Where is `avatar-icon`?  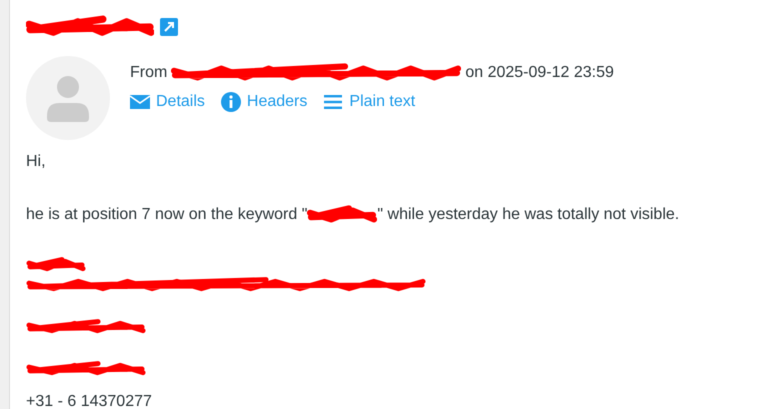 avatar-icon is located at coordinates (68, 98).